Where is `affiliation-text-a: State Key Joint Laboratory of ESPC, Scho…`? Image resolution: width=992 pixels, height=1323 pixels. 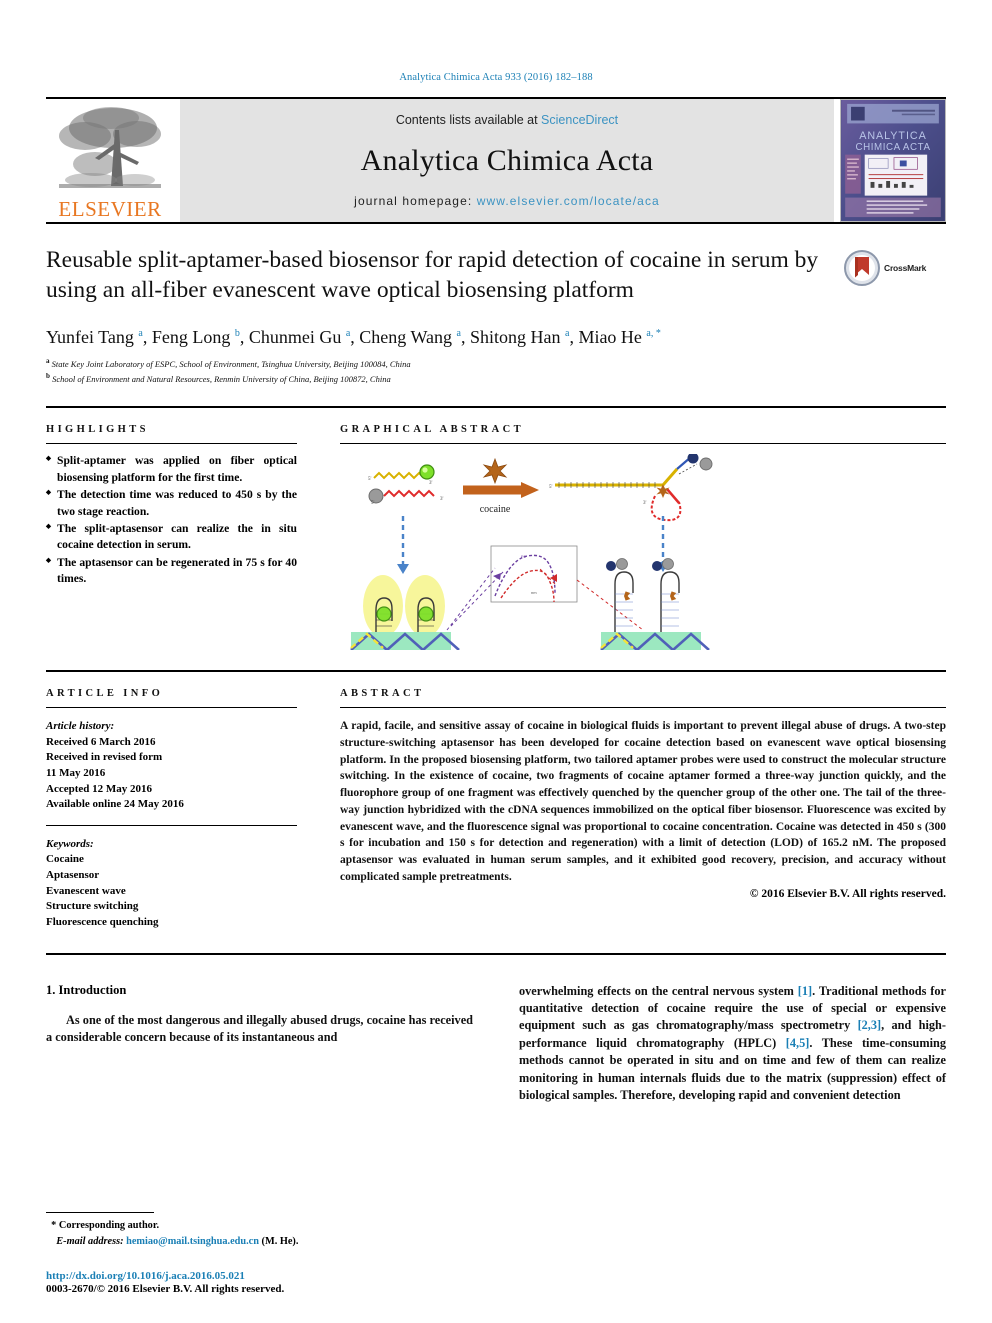 affiliation-text-a: State Key Joint Laboratory of ESPC, Scho… is located at coordinates (231, 364).